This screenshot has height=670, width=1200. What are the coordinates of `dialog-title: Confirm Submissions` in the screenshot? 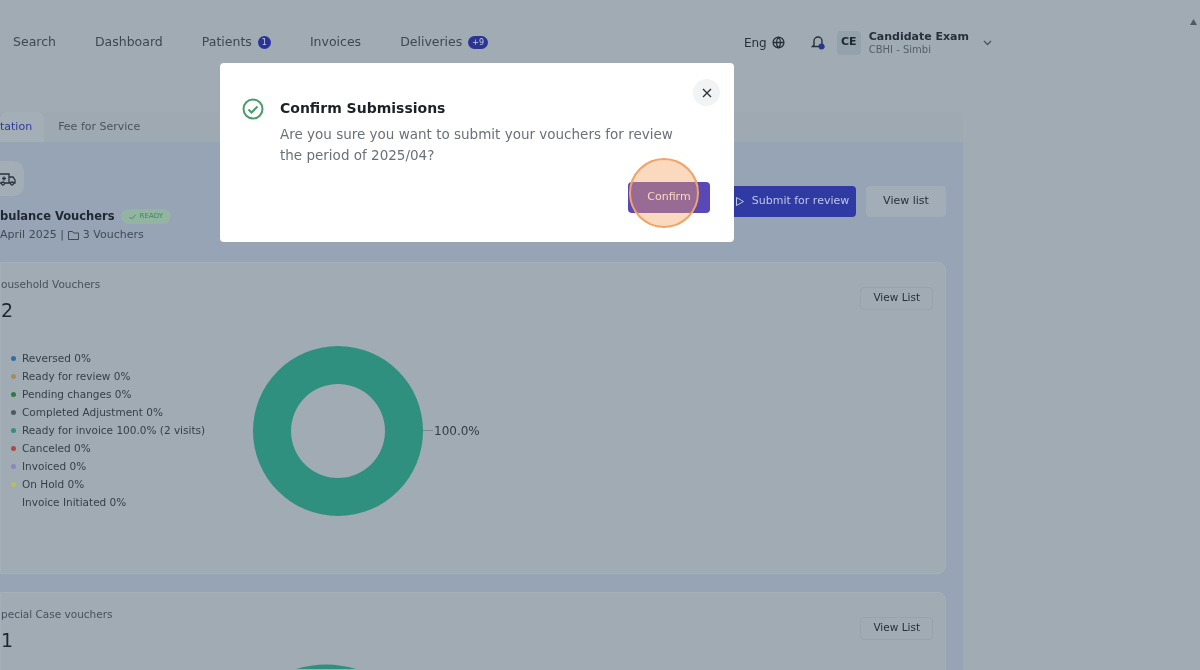 It's located at (363, 108).